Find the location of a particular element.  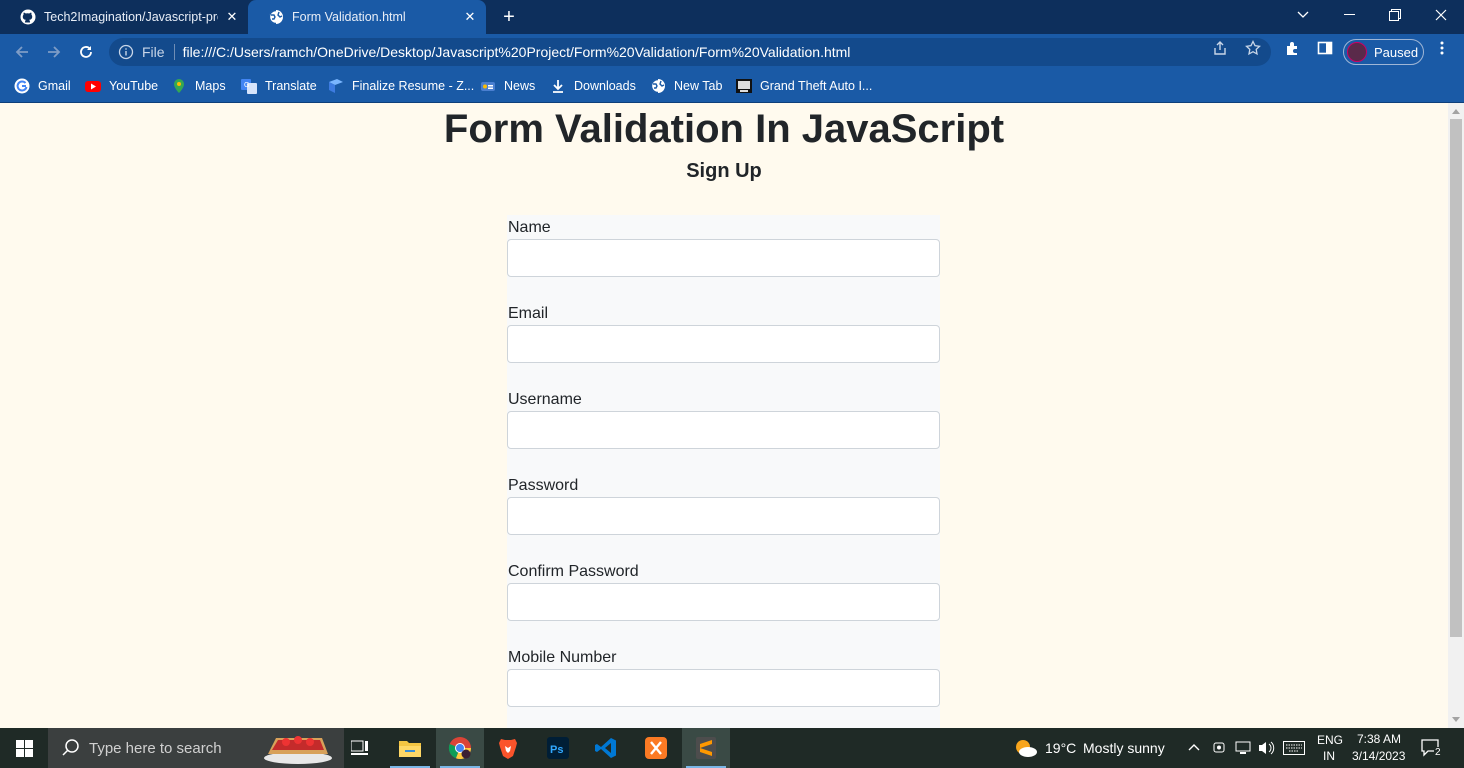

new-tab-button: + is located at coordinates (509, 18).